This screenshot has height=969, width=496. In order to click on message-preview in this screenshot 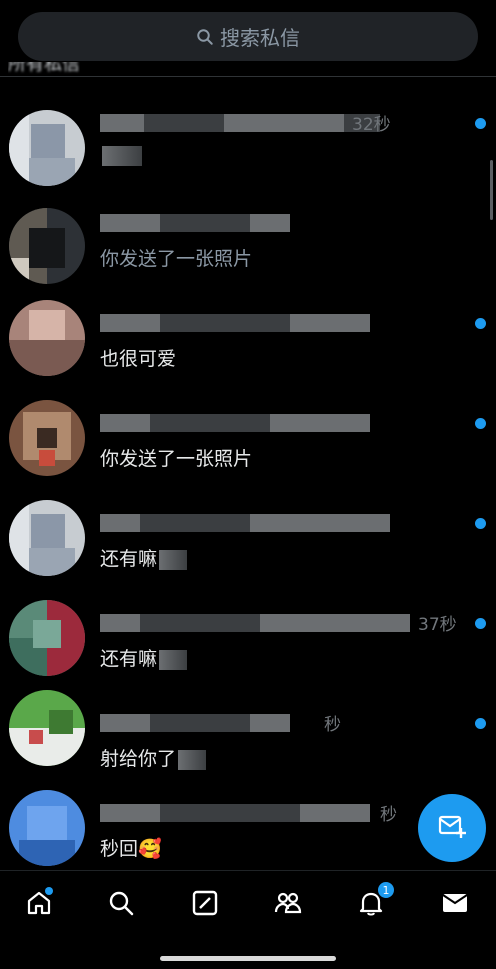, I will do `click(121, 155)`.